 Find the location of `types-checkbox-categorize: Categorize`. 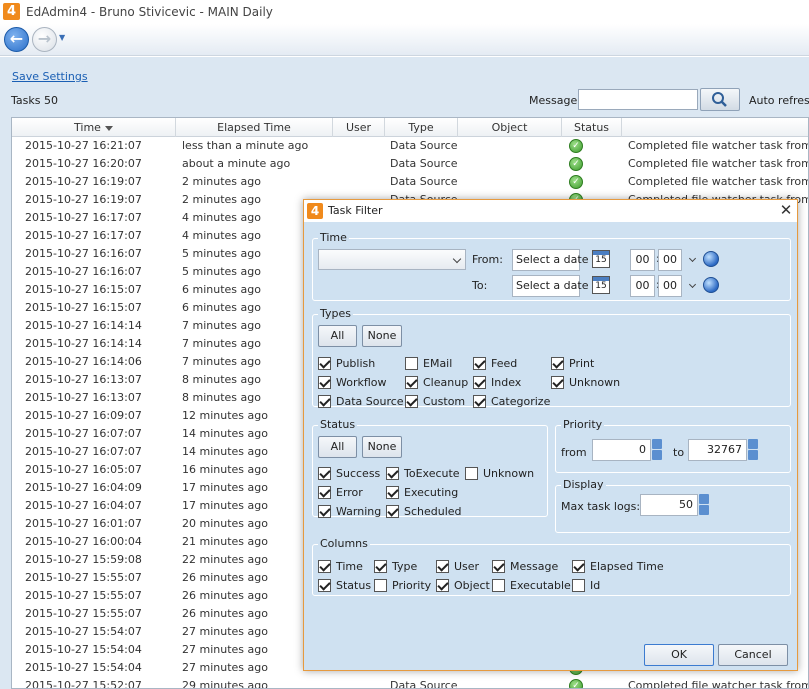

types-checkbox-categorize: Categorize is located at coordinates (511, 402).